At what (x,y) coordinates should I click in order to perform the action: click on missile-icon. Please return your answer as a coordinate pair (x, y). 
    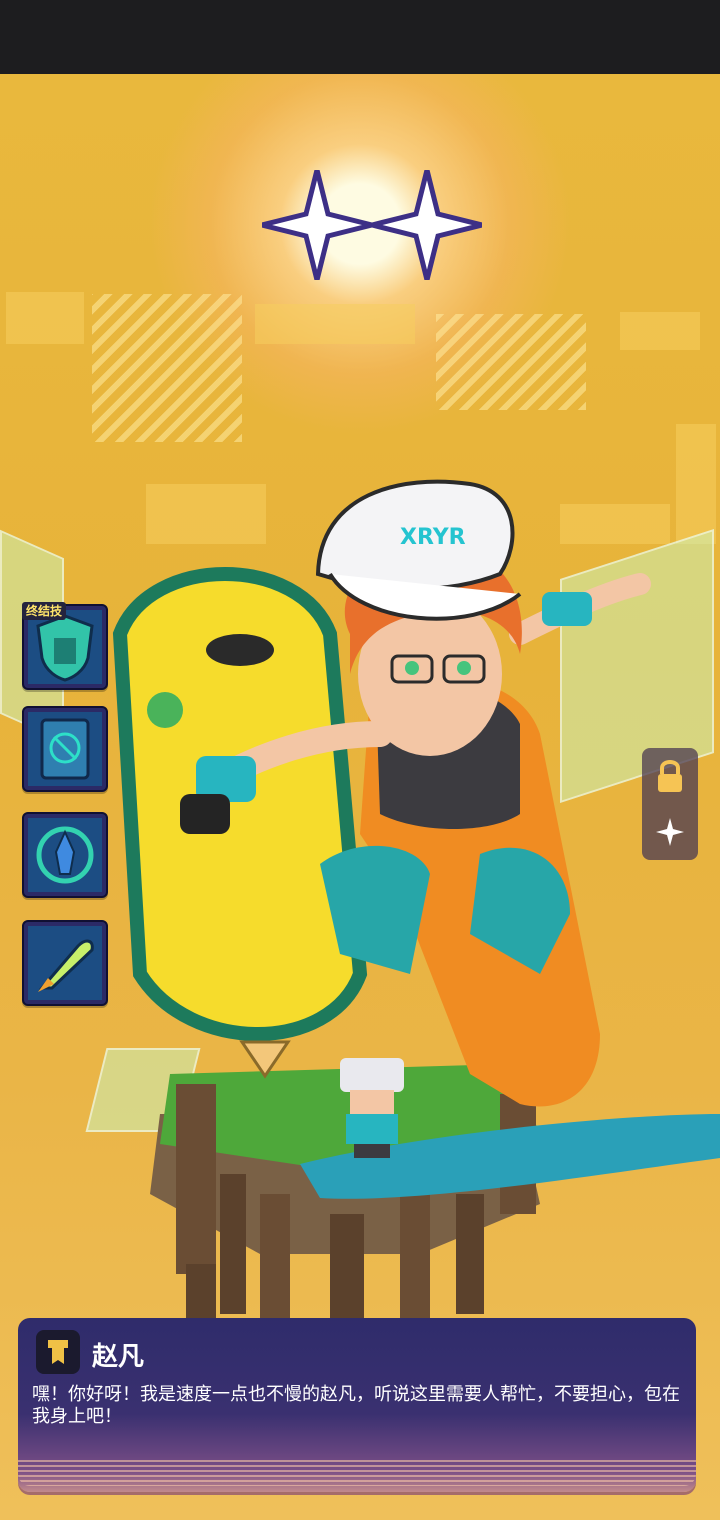
    Looking at the image, I should click on (65, 963).